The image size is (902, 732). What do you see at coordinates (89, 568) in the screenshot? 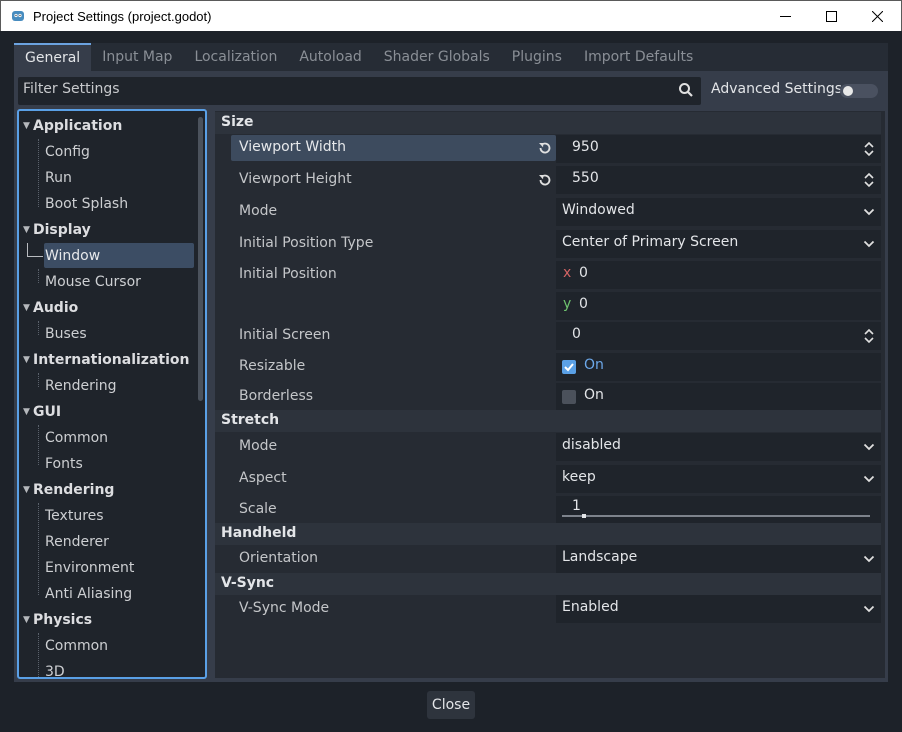
I see `tree-item-environment: Environment` at bounding box center [89, 568].